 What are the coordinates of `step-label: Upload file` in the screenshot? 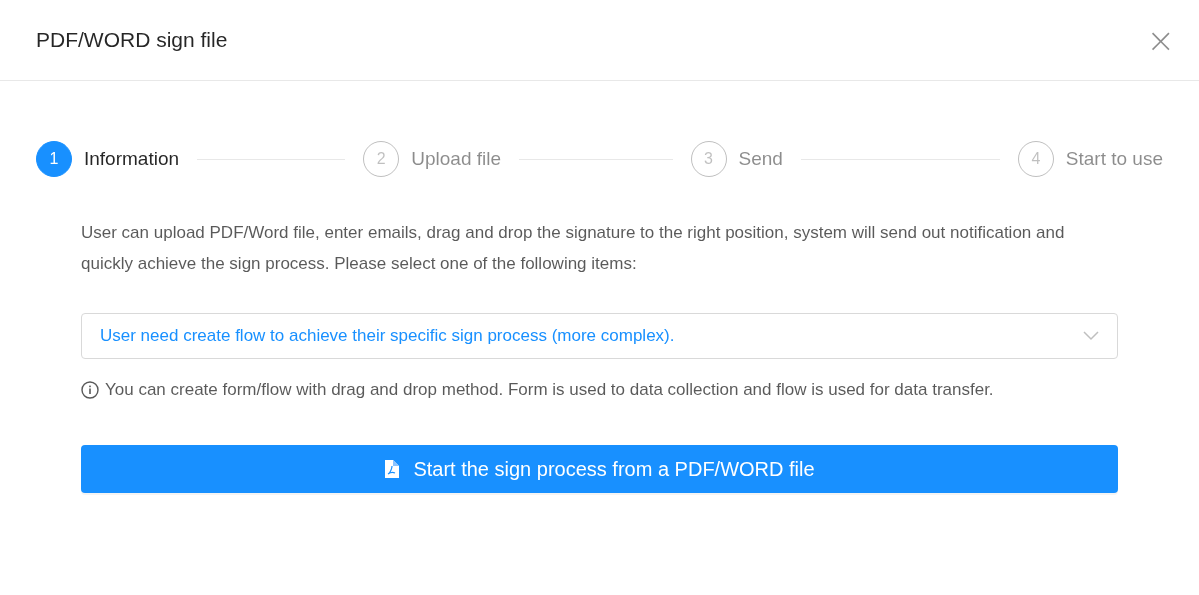 It's located at (456, 159).